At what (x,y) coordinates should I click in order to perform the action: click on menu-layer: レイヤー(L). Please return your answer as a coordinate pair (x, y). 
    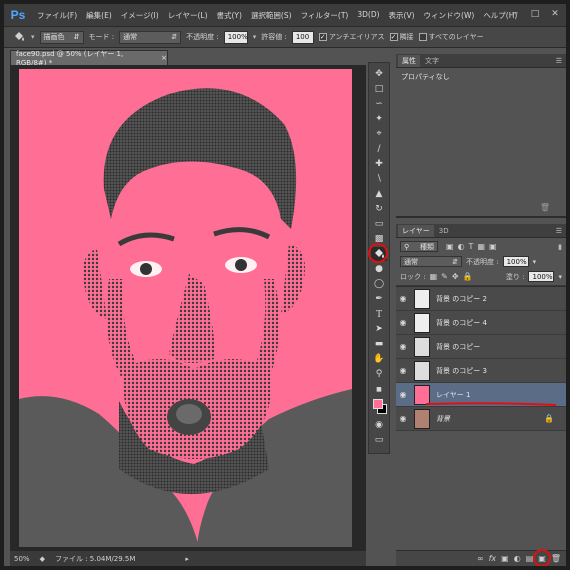
    Looking at the image, I should click on (188, 15).